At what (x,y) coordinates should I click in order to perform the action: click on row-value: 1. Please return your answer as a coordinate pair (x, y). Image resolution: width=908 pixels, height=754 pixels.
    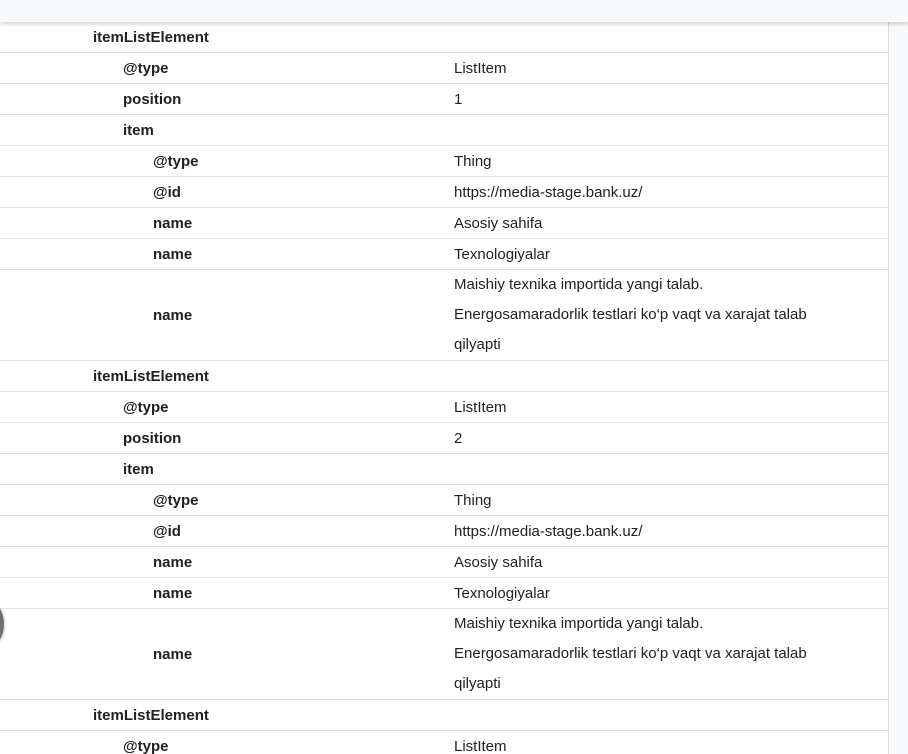
    Looking at the image, I should click on (458, 99).